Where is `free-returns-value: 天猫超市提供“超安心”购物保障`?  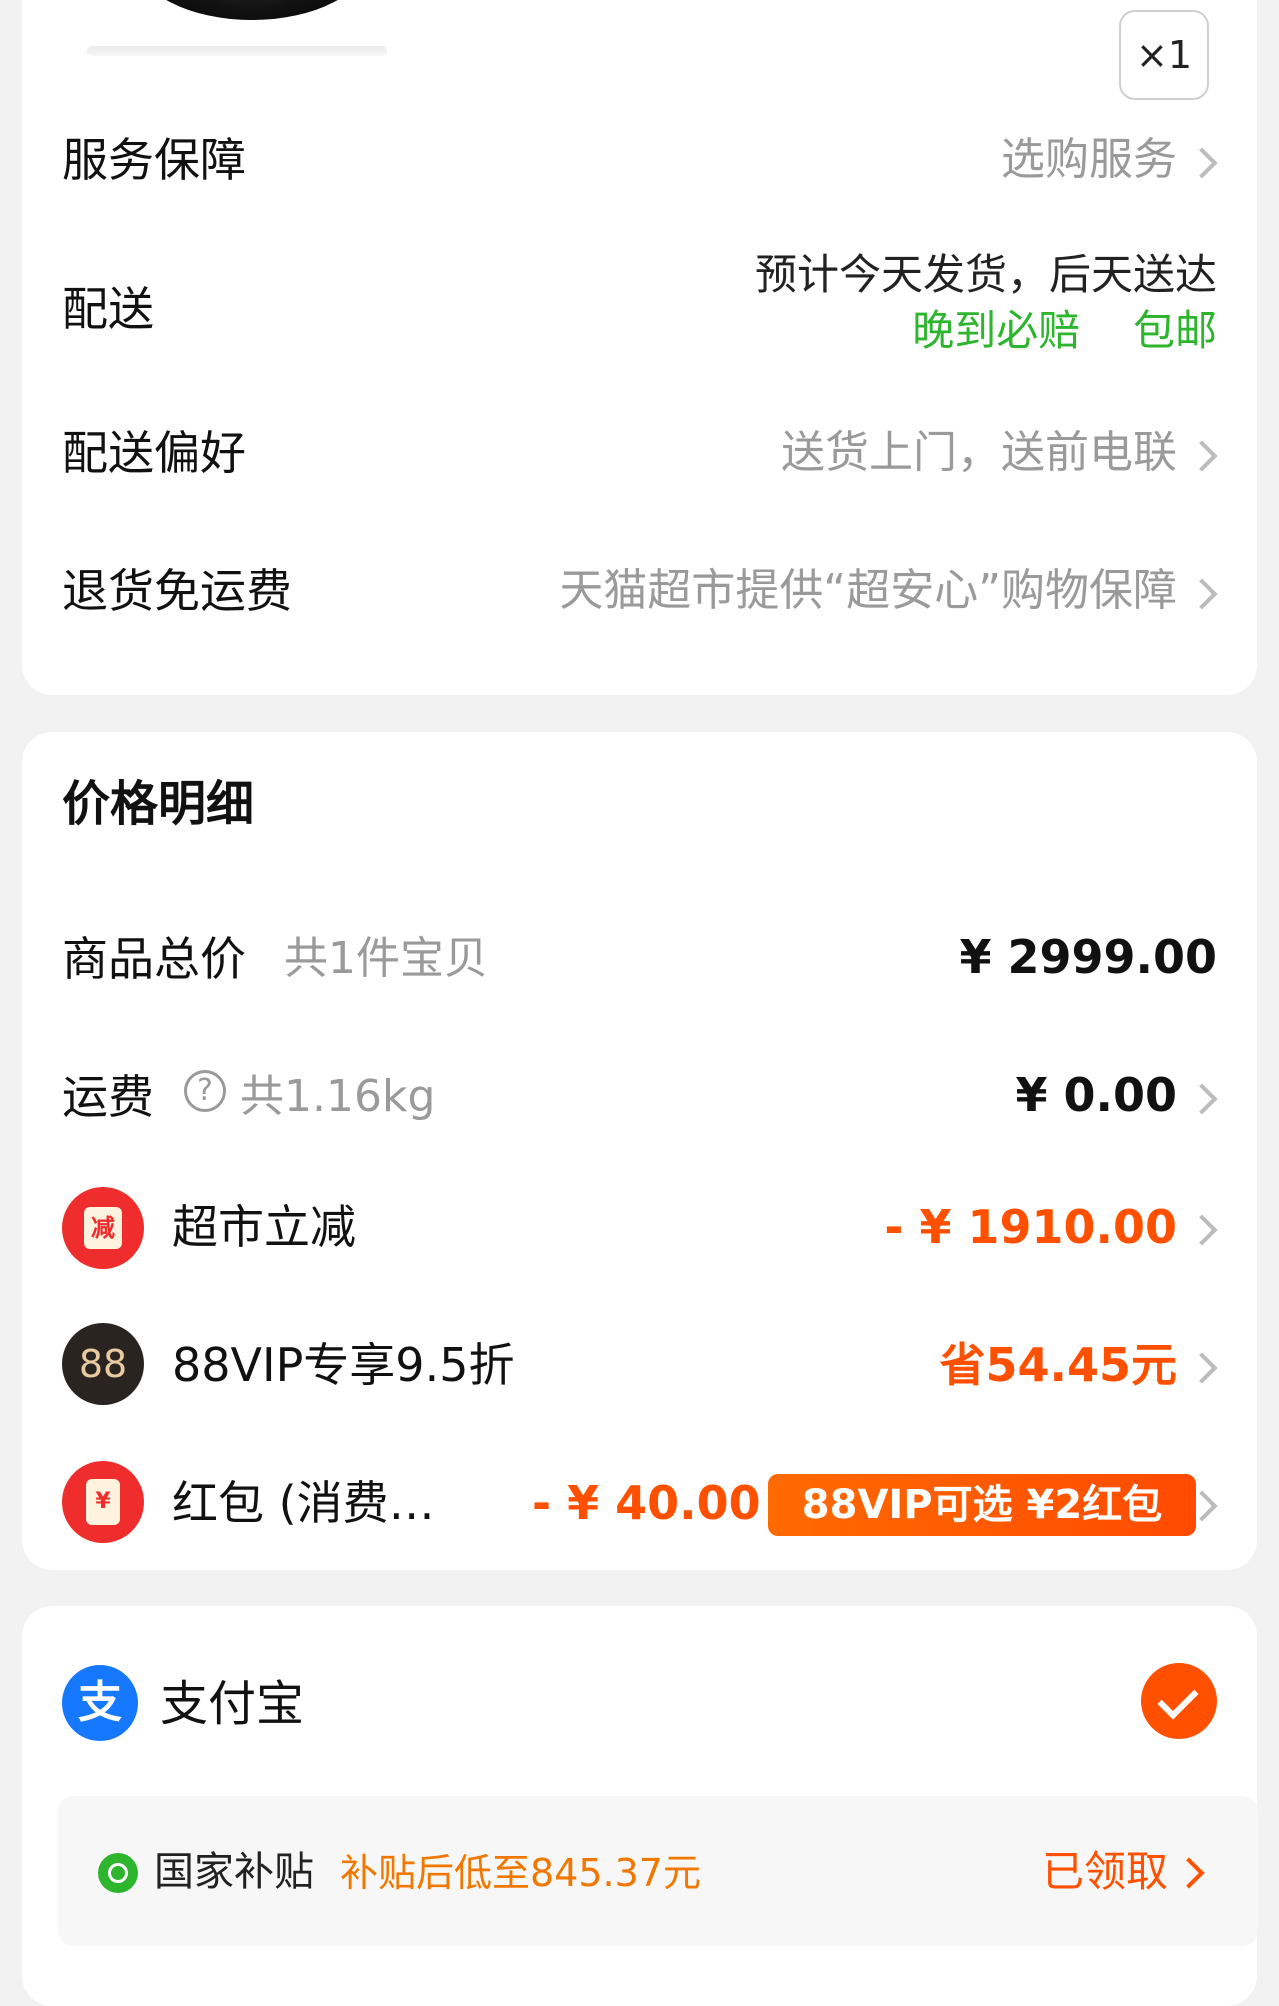
free-returns-value: 天猫超市提供“超安心”购物保障 is located at coordinates (868, 590).